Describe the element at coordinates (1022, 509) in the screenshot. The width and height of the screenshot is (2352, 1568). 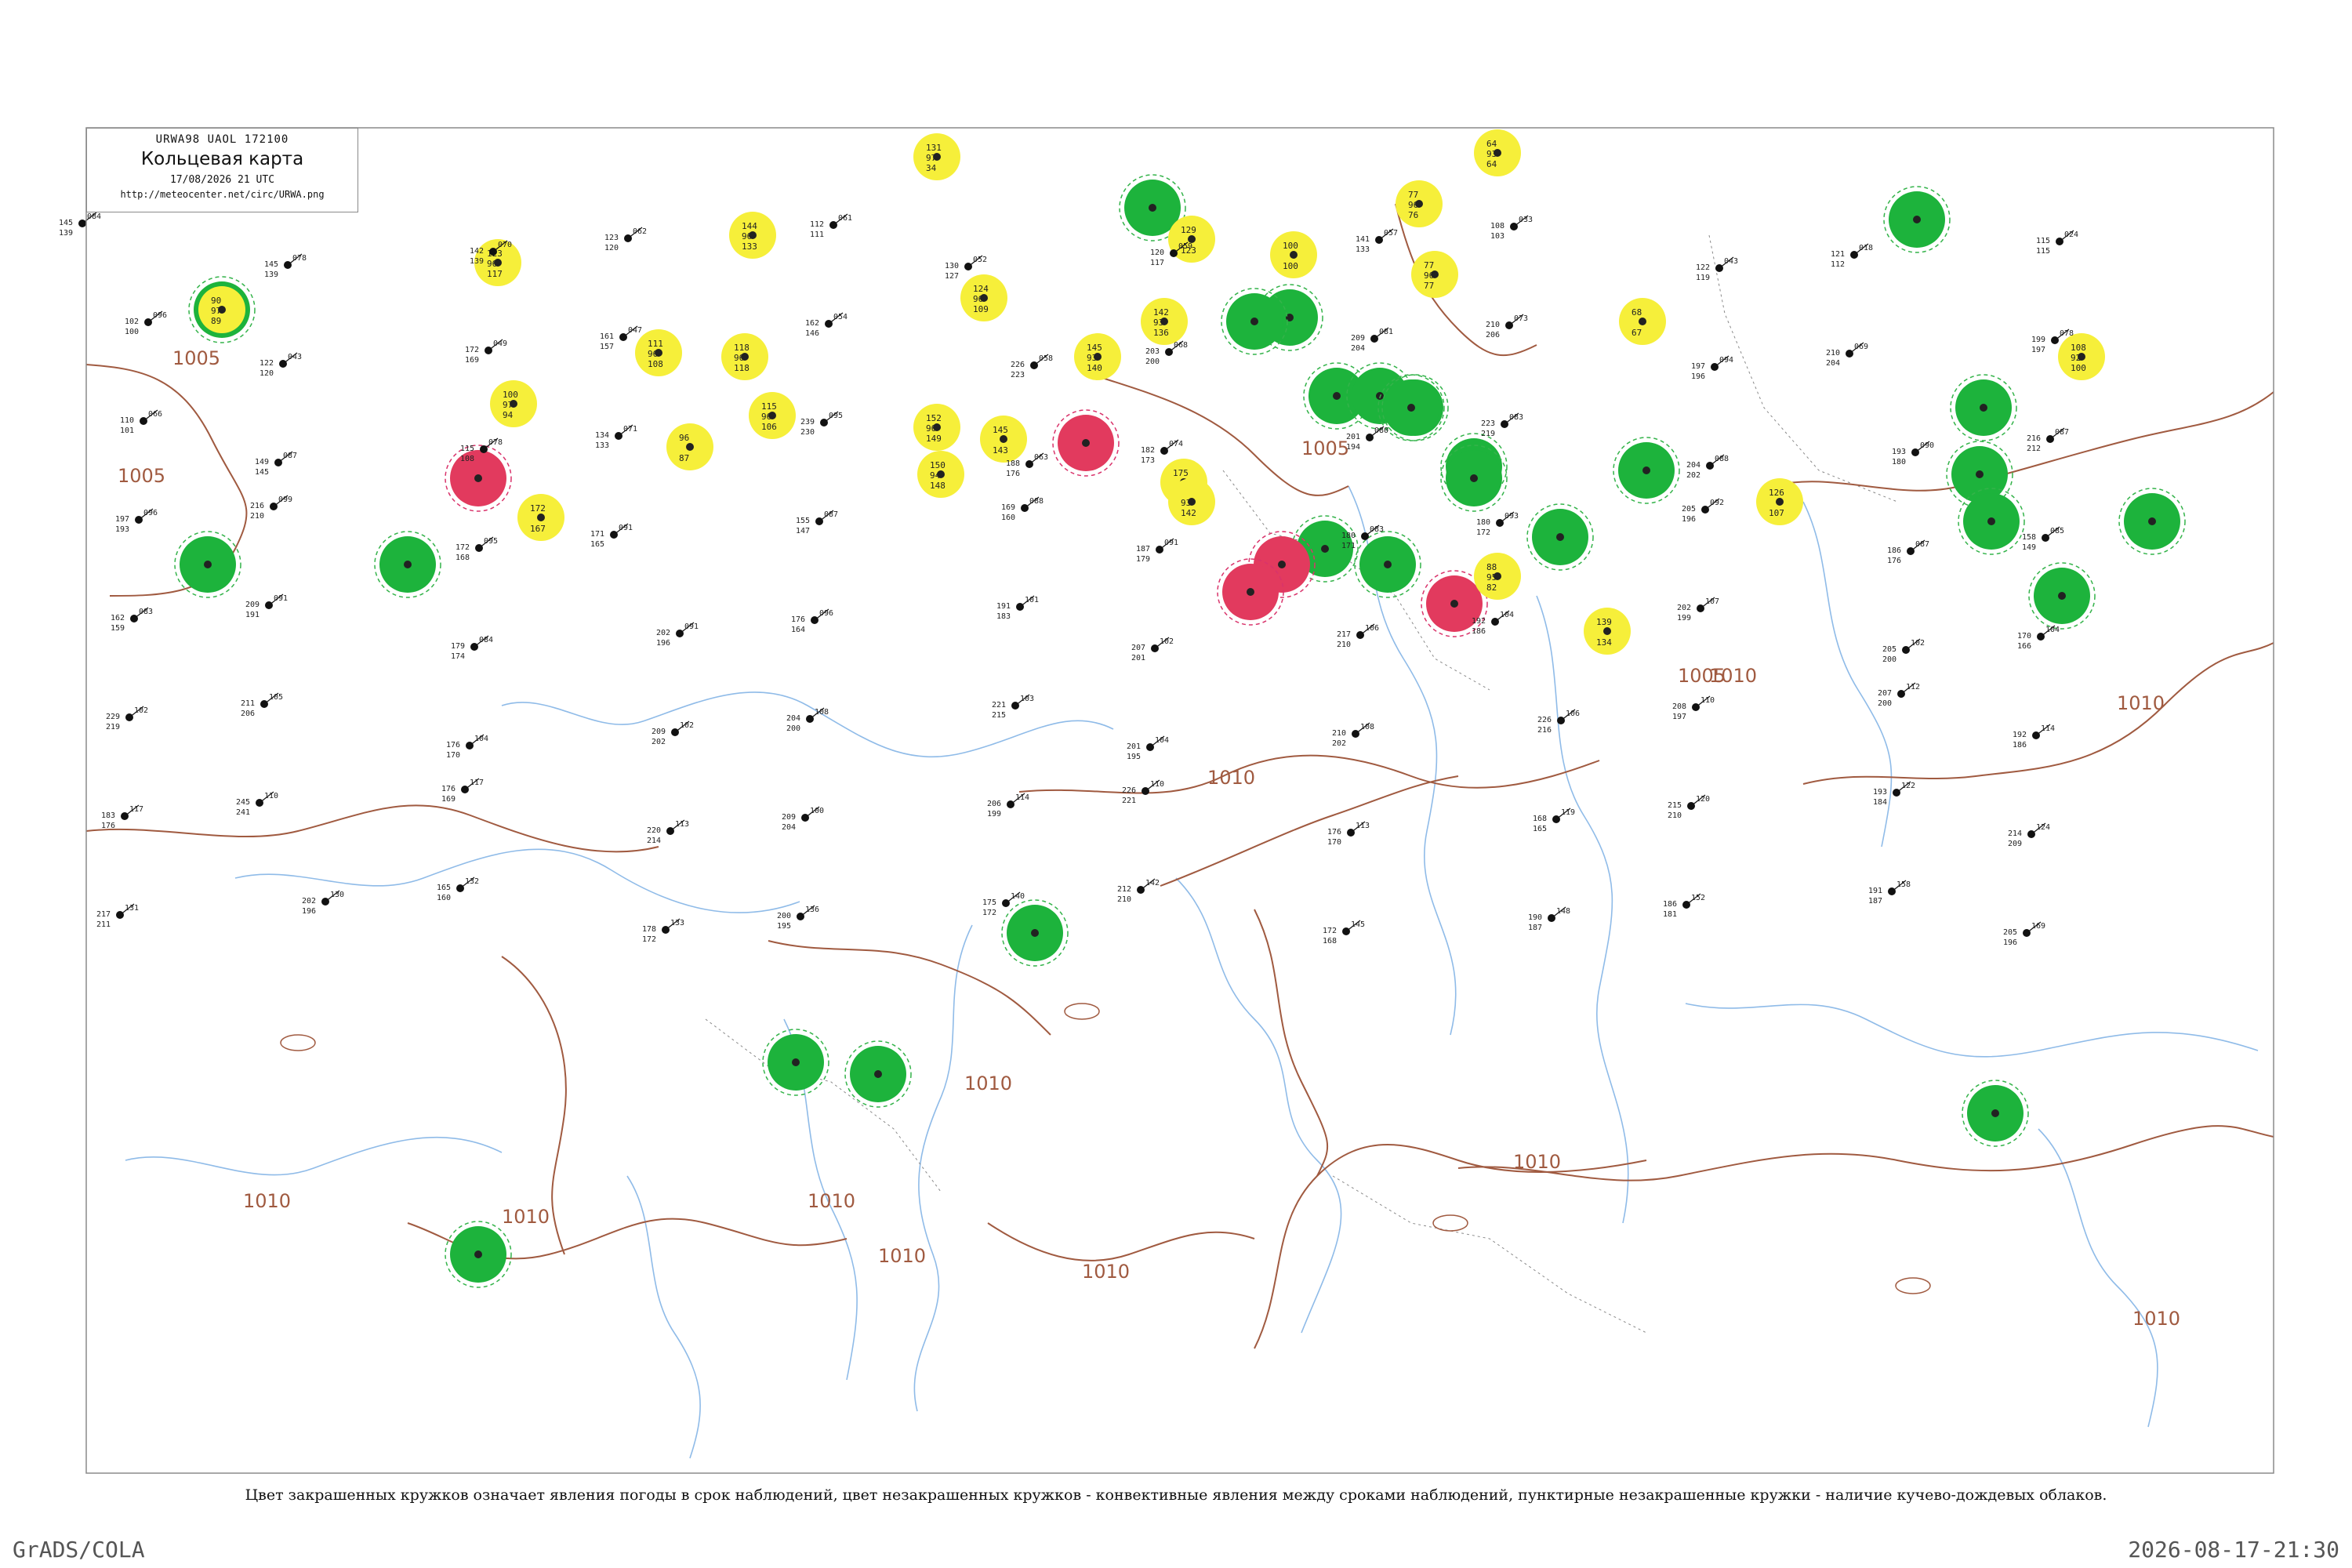
I see `plain-station: 088 169 160` at that location.